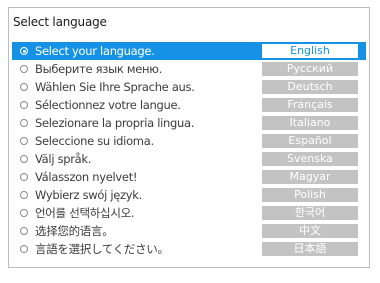 This screenshot has height=283, width=380. Describe the element at coordinates (310, 123) in the screenshot. I see `language-name-badge: Italiano` at that location.